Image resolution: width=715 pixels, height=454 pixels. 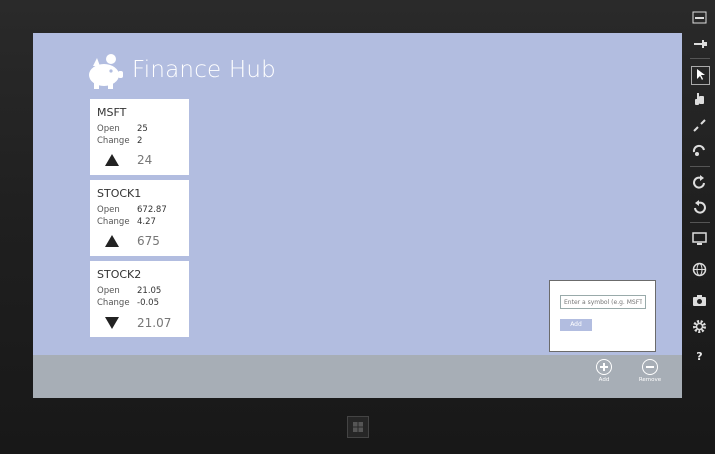 I want to click on change-value: 4.27, so click(x=146, y=222).